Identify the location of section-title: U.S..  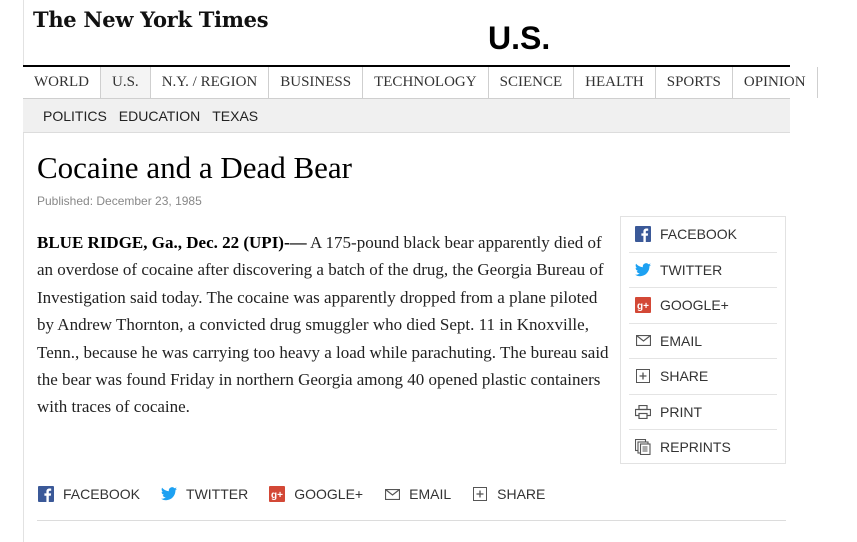
(519, 38).